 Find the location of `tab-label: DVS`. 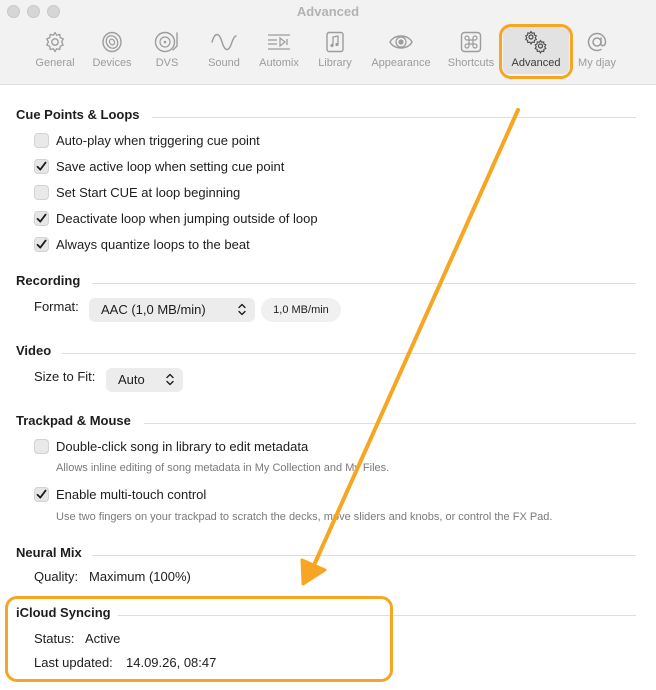

tab-label: DVS is located at coordinates (167, 63).